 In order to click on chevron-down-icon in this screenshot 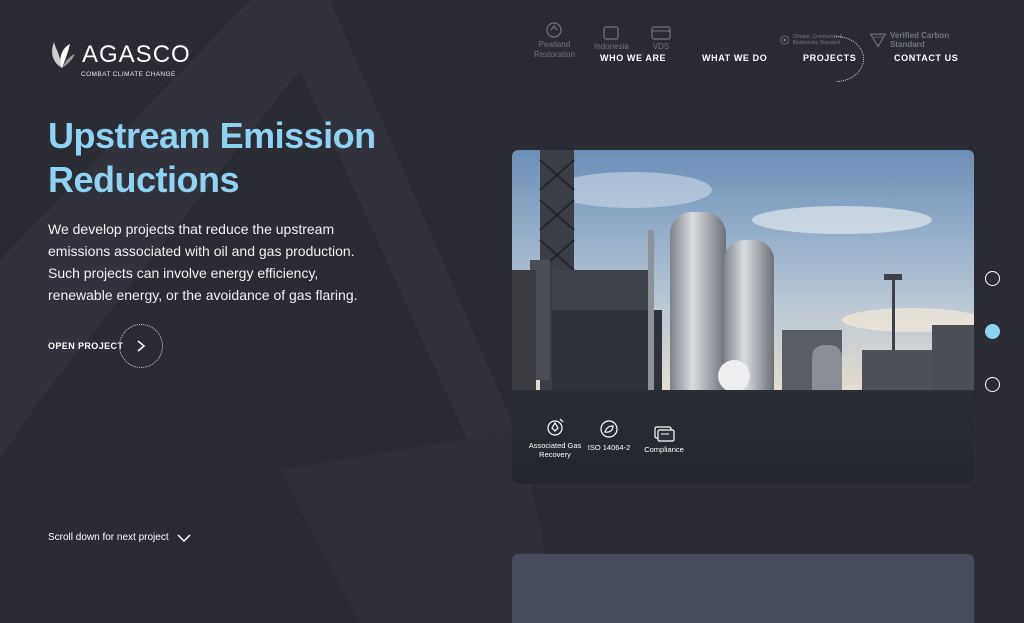, I will do `click(184, 537)`.